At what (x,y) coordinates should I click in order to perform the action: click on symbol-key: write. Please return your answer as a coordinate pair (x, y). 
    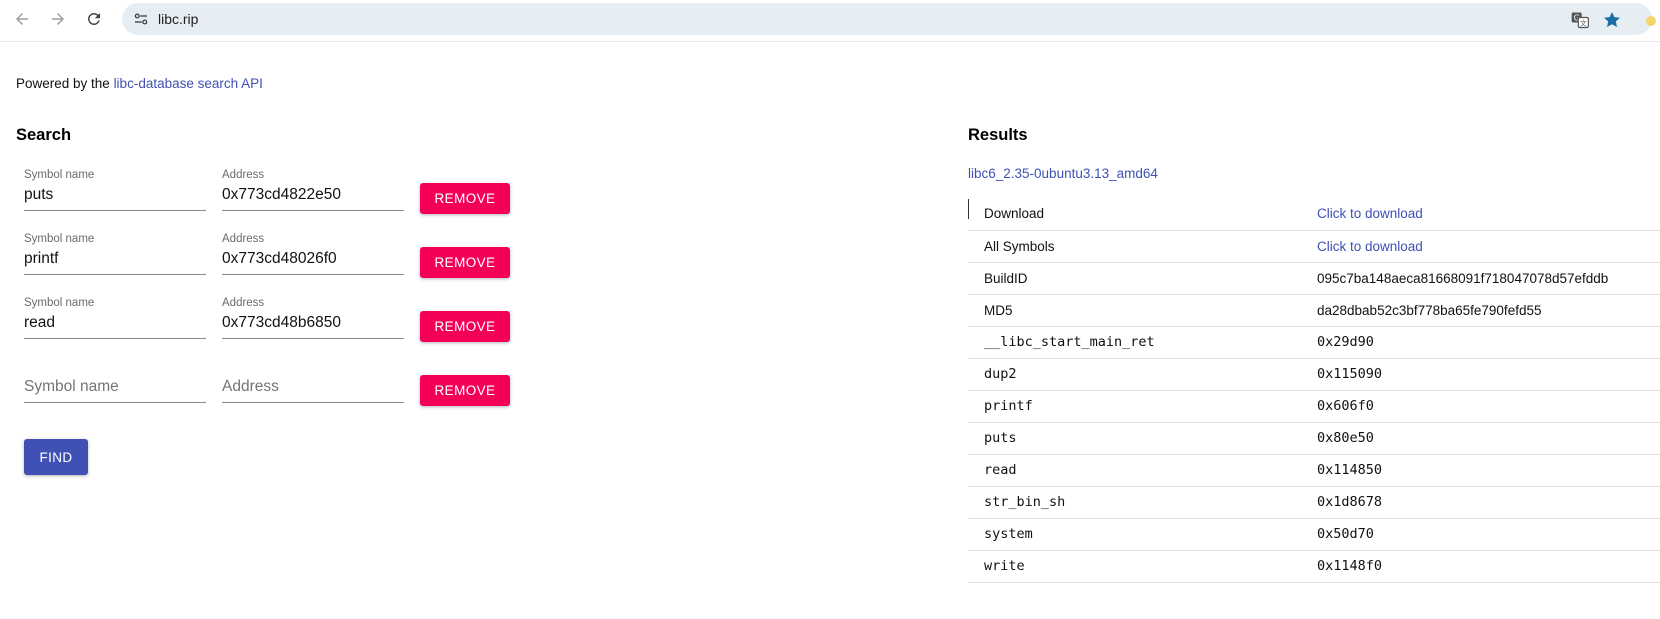
    Looking at the image, I should click on (1142, 566).